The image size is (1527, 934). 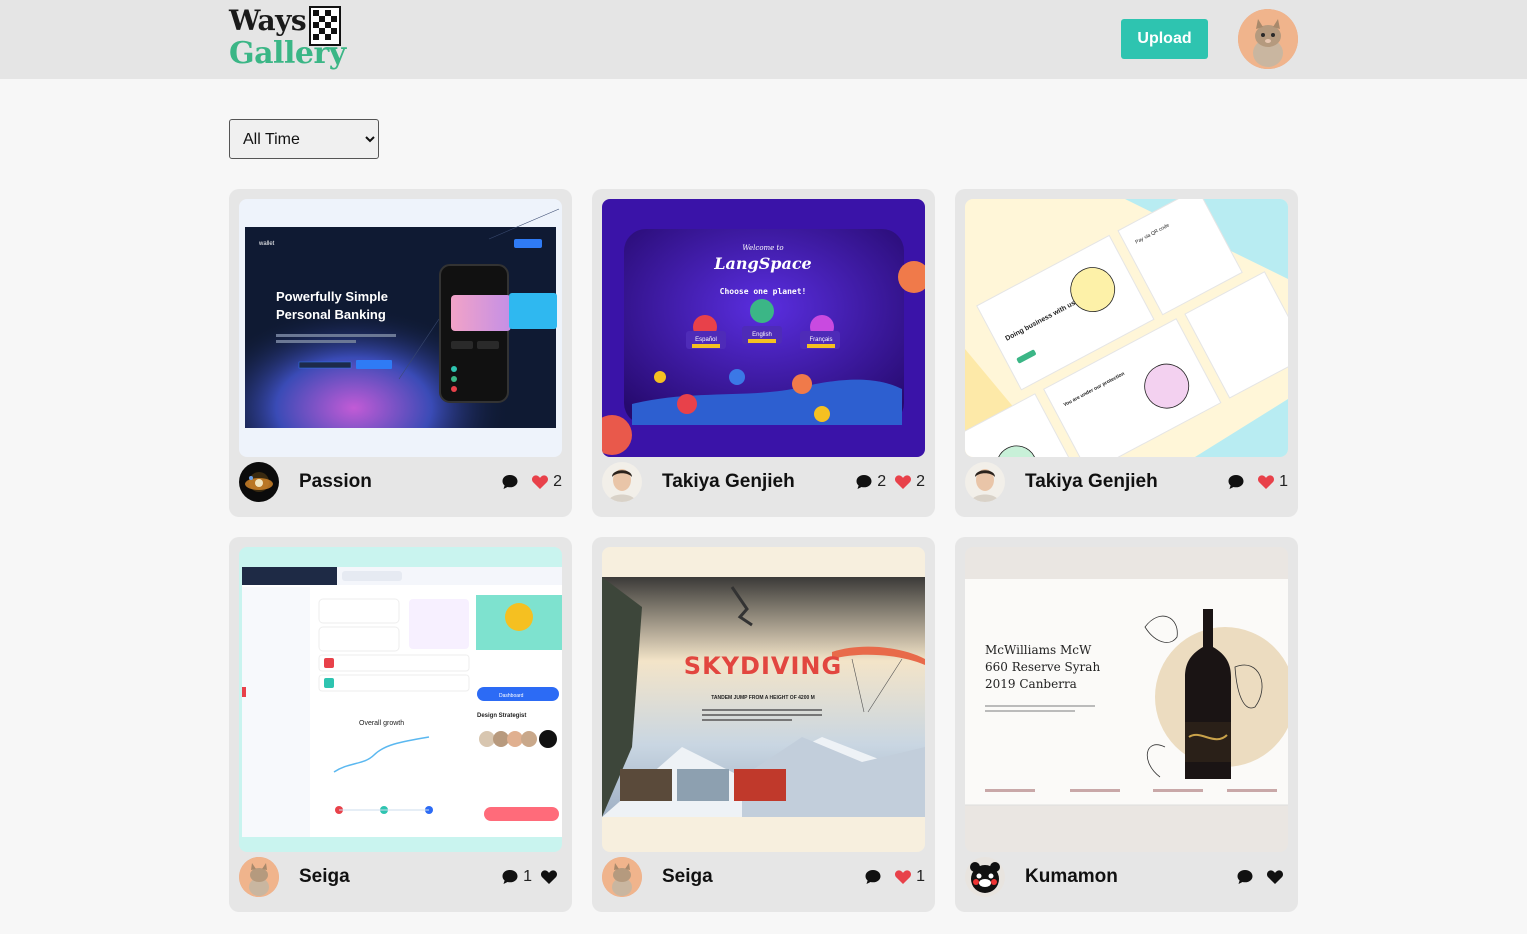 I want to click on author-name: Passion, so click(x=335, y=482).